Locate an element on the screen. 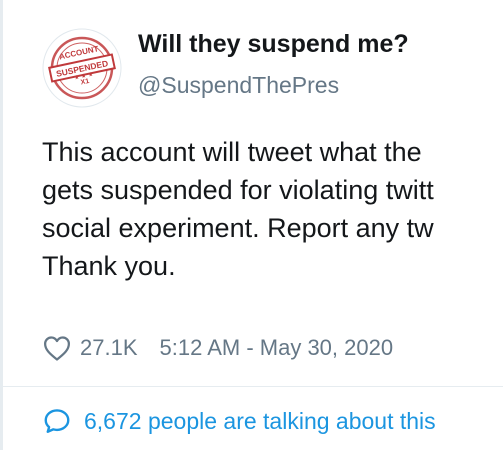  tweet-meta: 27.1K 5:12 AM - May 30, 2020 is located at coordinates (217, 348).